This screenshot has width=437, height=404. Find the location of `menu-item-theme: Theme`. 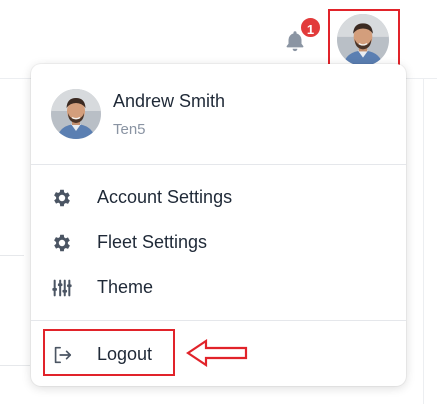

menu-item-theme: Theme is located at coordinates (218, 287).